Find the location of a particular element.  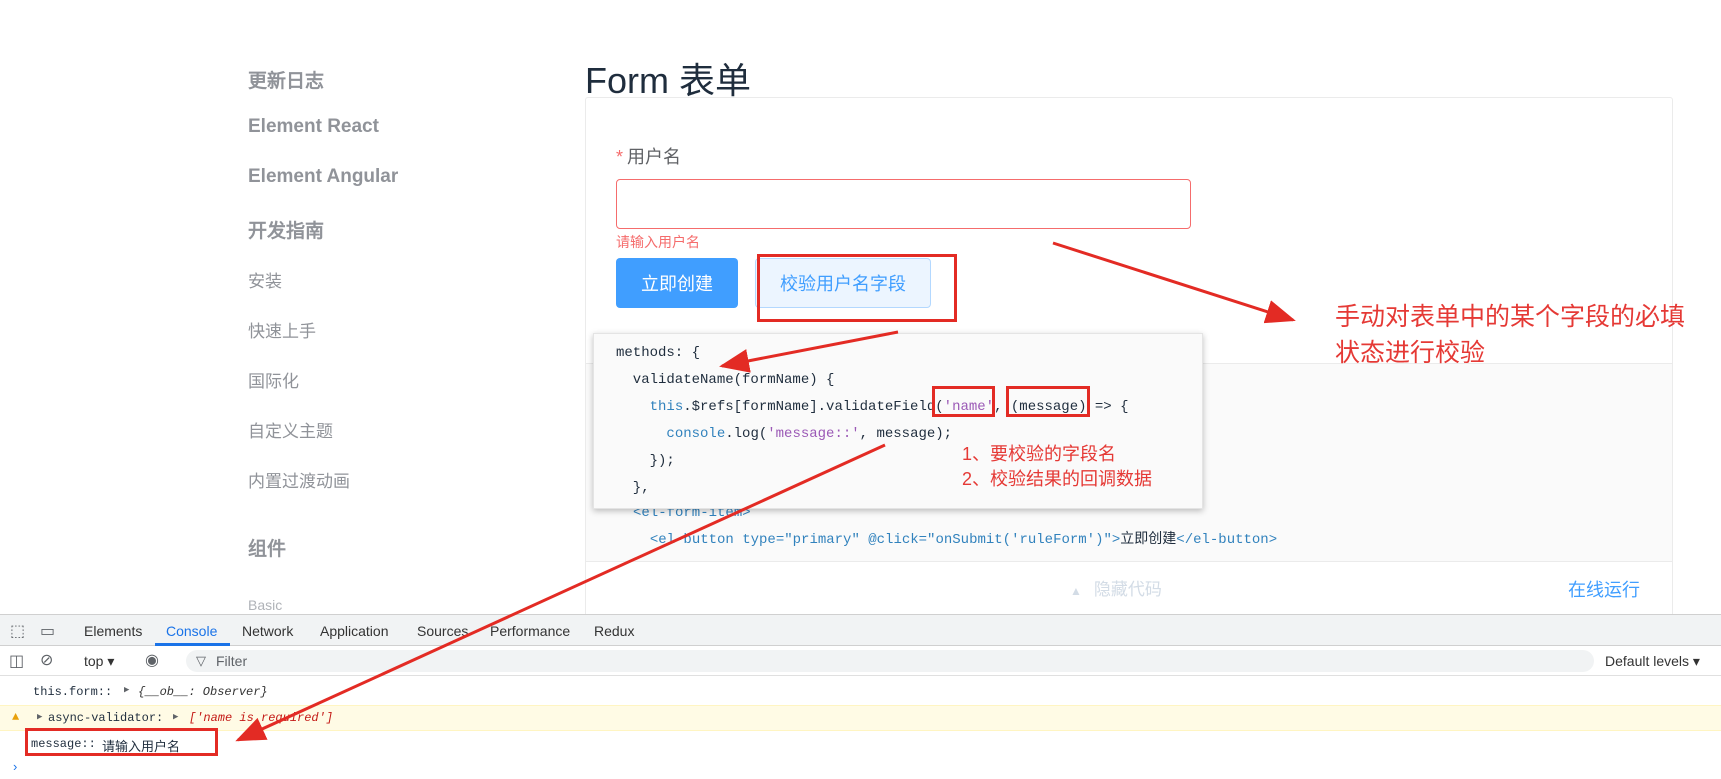

sidebar-item-element-angular: Element Angular is located at coordinates (323, 177).